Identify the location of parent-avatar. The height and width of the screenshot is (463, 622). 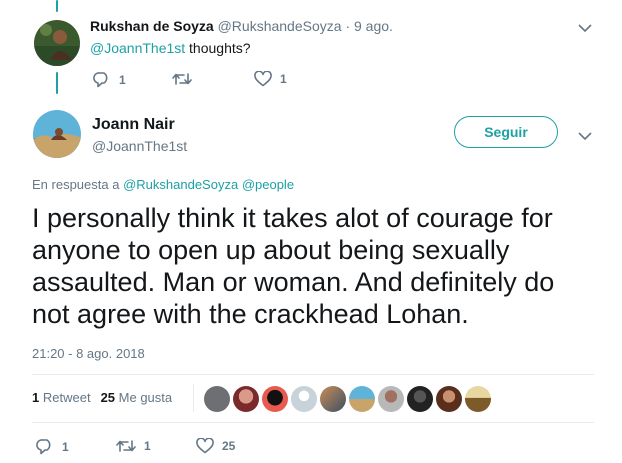
(57, 43).